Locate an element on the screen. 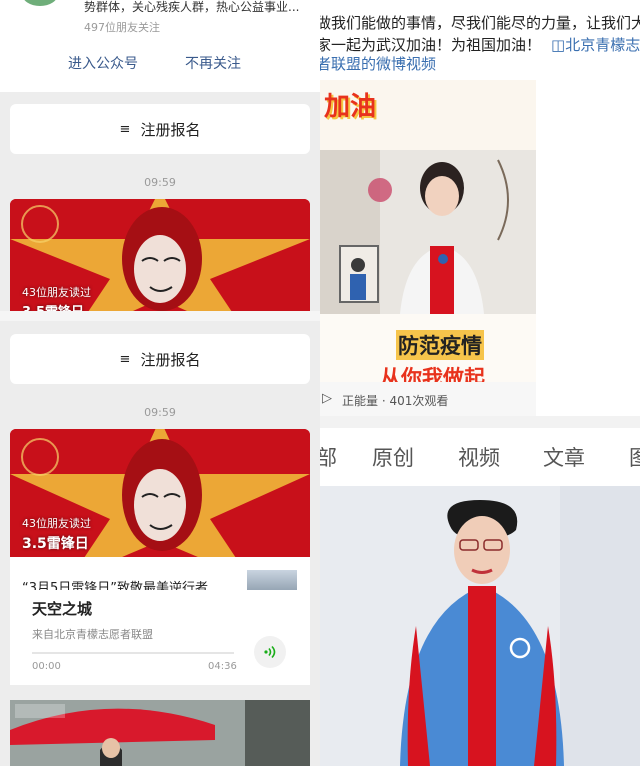 Image resolution: width=640 pixels, height=766 pixels. video-link-icon: ◫ is located at coordinates (558, 45).